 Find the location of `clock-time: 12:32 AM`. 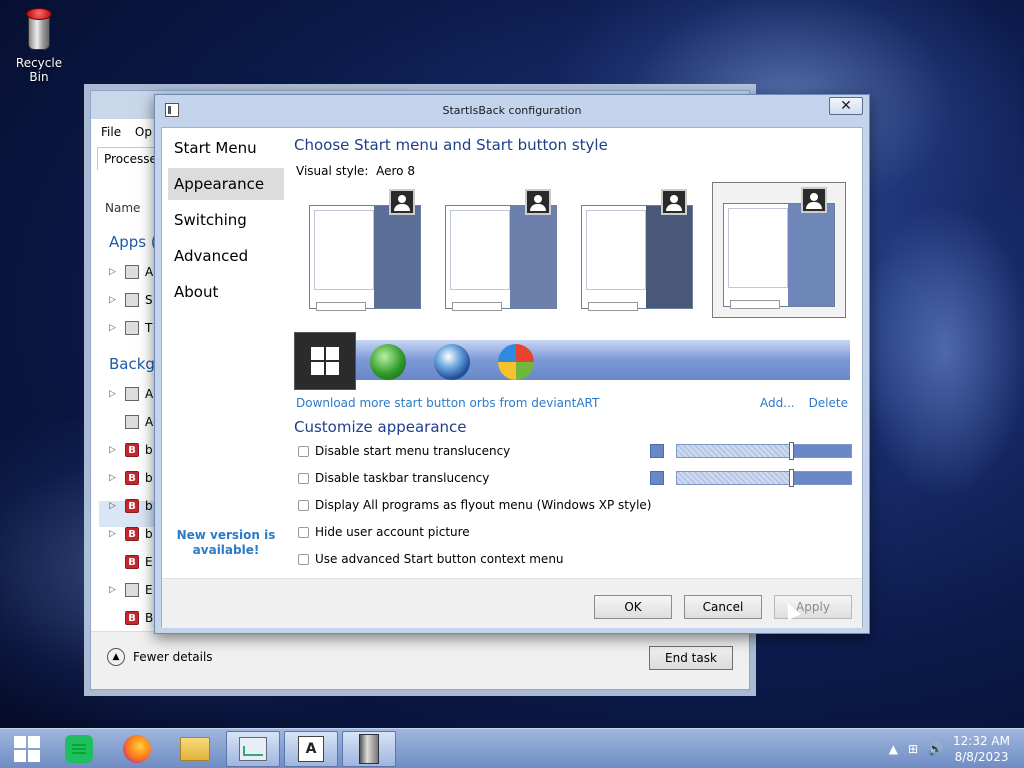

clock-time: 12:32 AM is located at coordinates (981, 741).